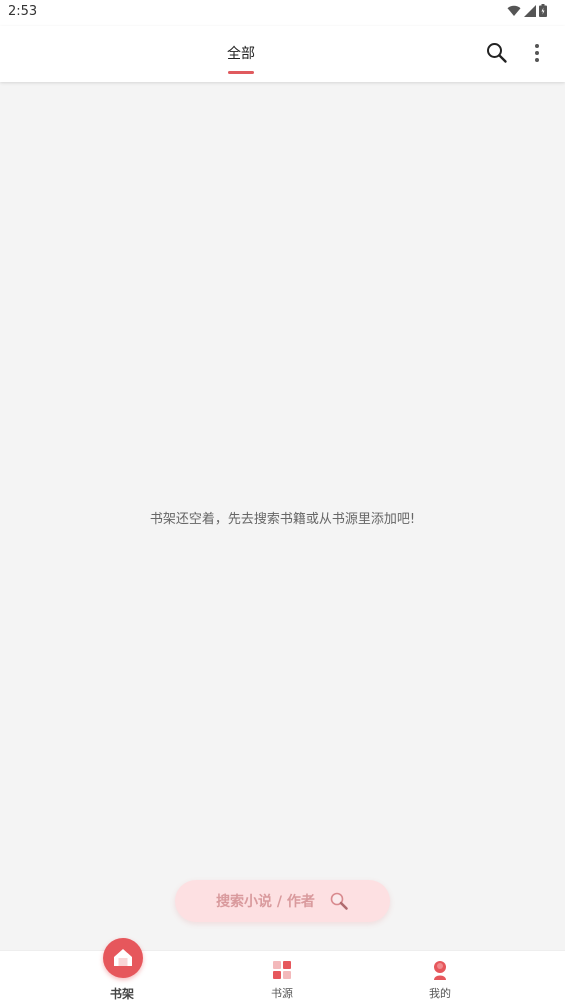  Describe the element at coordinates (530, 10) in the screenshot. I see `signal-icon` at that location.